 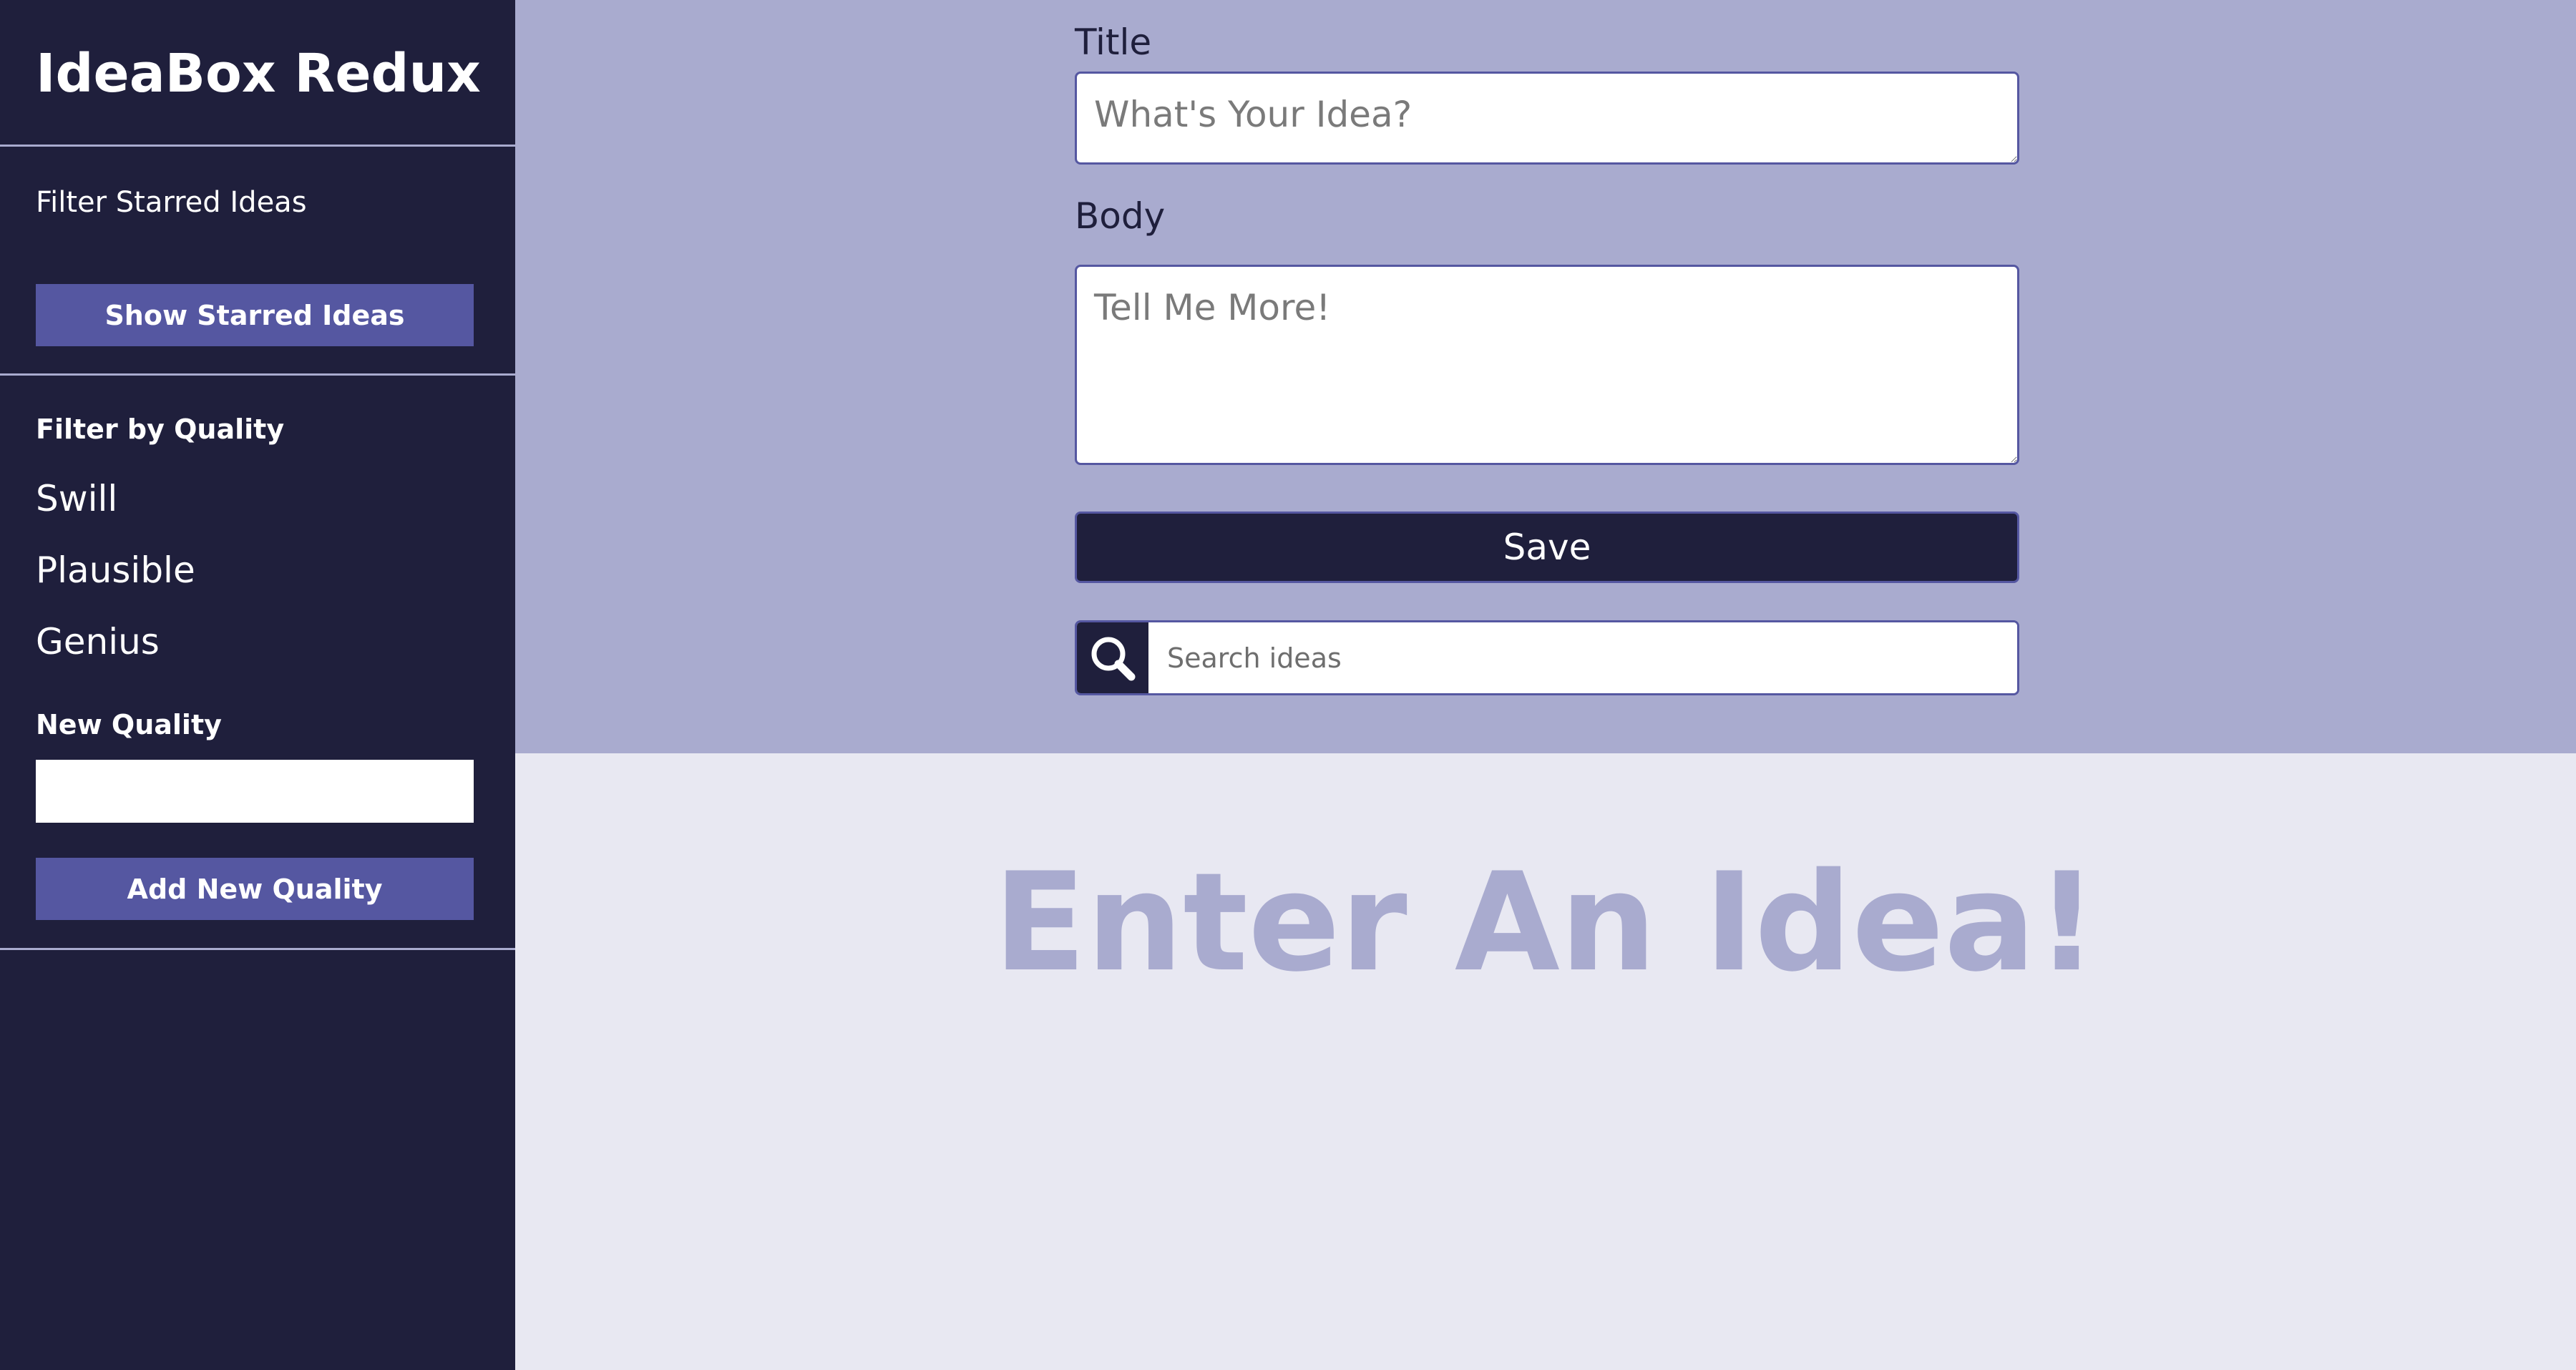 What do you see at coordinates (129, 724) in the screenshot?
I see `new-quality-heading: New Quality` at bounding box center [129, 724].